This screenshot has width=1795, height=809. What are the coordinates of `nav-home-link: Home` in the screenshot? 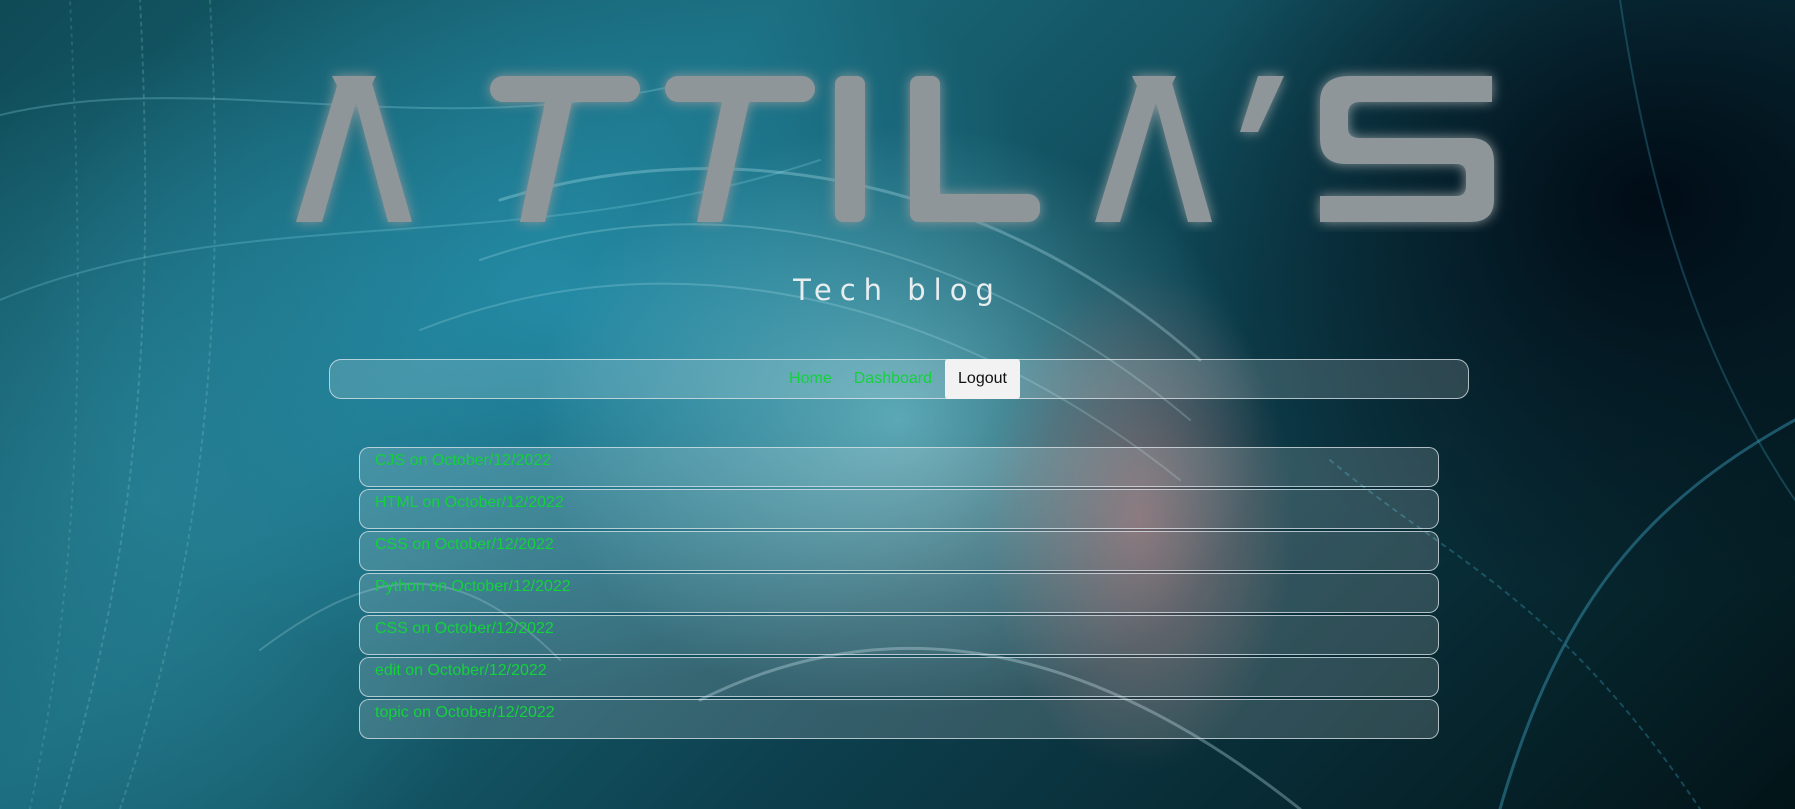 It's located at (810, 379).